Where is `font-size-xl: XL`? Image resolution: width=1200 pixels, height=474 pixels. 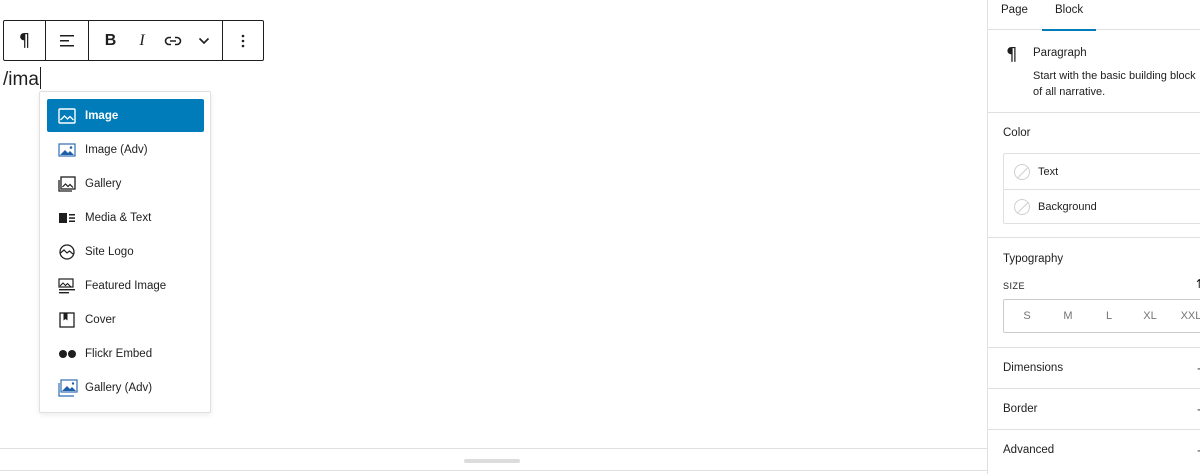
font-size-xl: XL is located at coordinates (1150, 316).